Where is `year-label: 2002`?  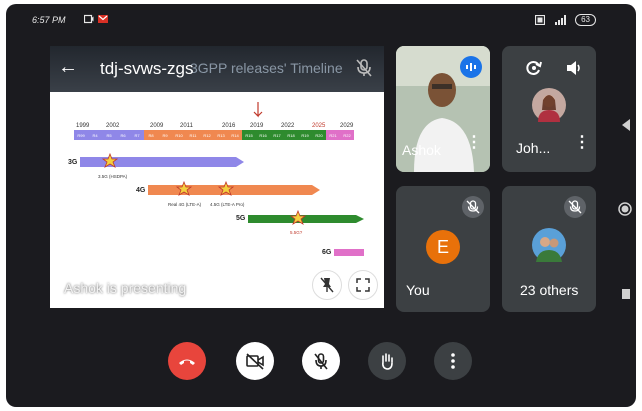
year-label: 2002 is located at coordinates (113, 126).